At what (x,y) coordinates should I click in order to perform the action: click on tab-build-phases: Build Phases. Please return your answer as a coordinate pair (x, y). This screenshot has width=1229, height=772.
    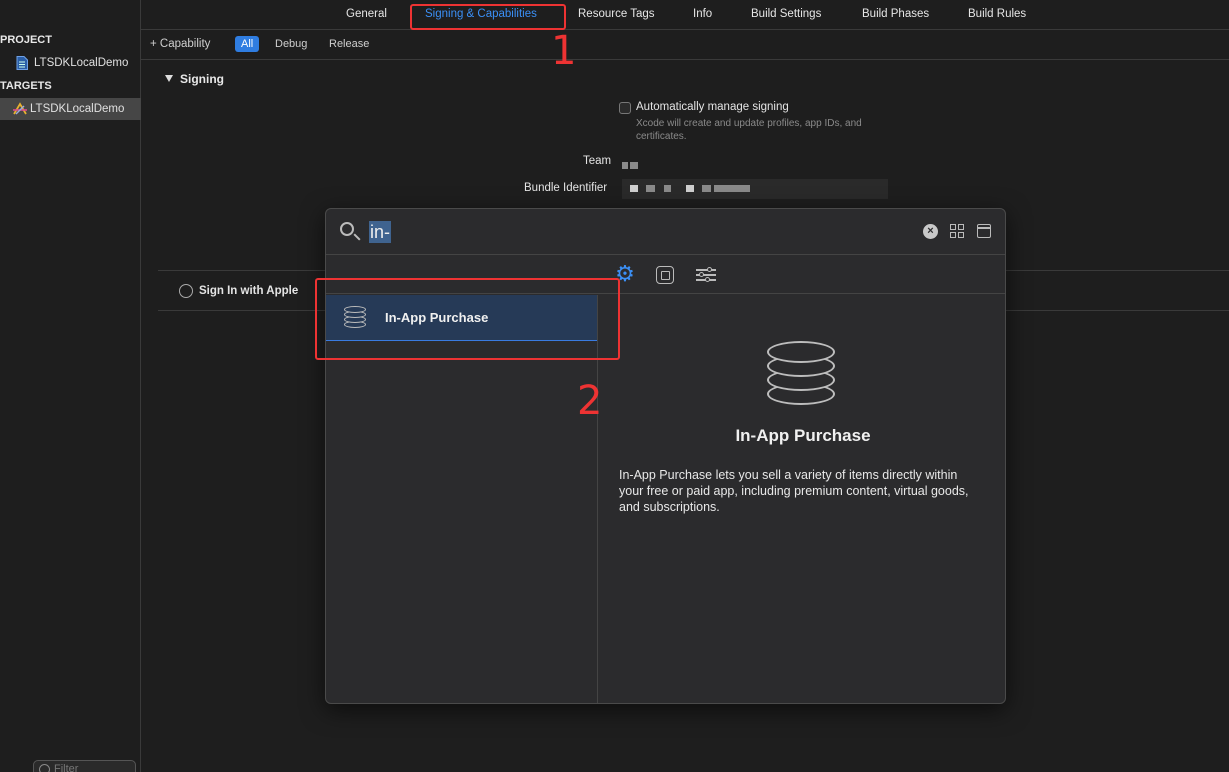
    Looking at the image, I should click on (895, 14).